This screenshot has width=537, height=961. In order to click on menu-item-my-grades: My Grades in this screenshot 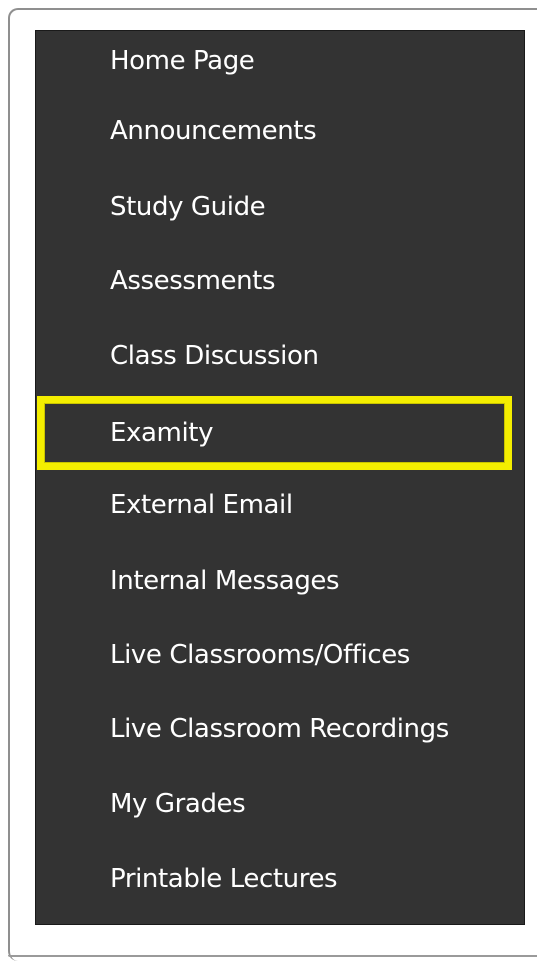, I will do `click(280, 804)`.